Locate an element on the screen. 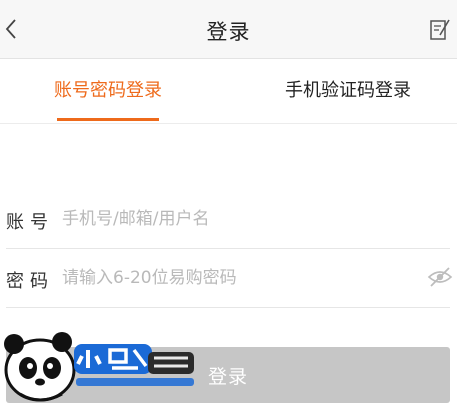 The width and height of the screenshot is (457, 404). account-row: 账号 is located at coordinates (228, 219).